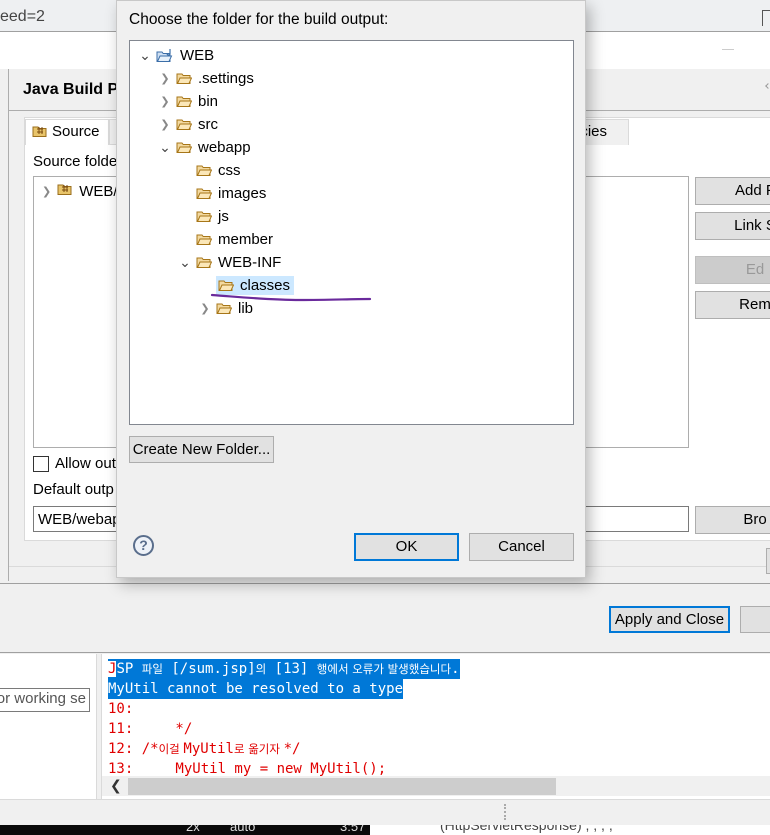 This screenshot has width=770, height=835. What do you see at coordinates (291, 669) in the screenshot?
I see `console-text: [13]` at bounding box center [291, 669].